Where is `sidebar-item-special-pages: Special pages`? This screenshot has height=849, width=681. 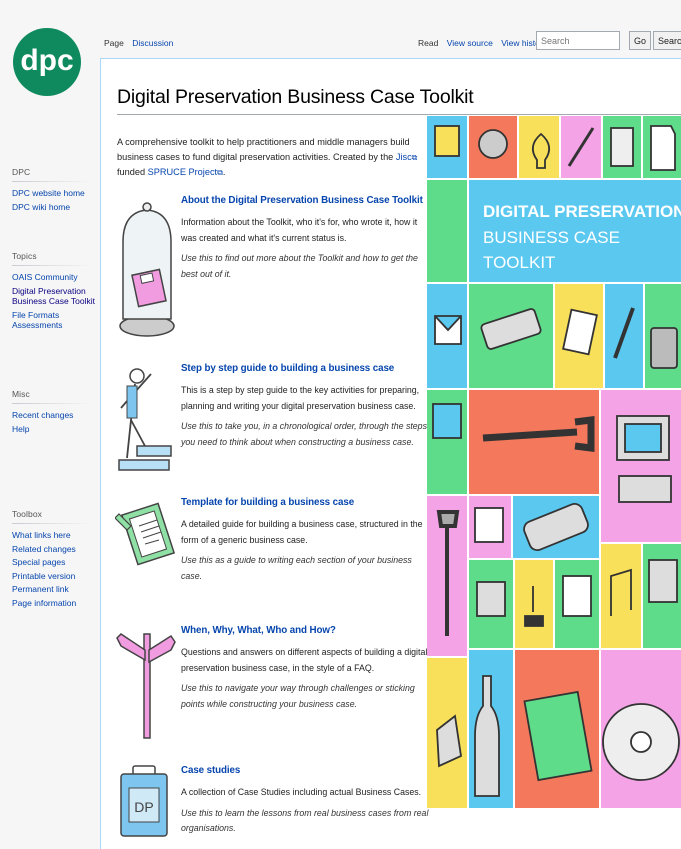
sidebar-item-special-pages: Special pages is located at coordinates (55, 562).